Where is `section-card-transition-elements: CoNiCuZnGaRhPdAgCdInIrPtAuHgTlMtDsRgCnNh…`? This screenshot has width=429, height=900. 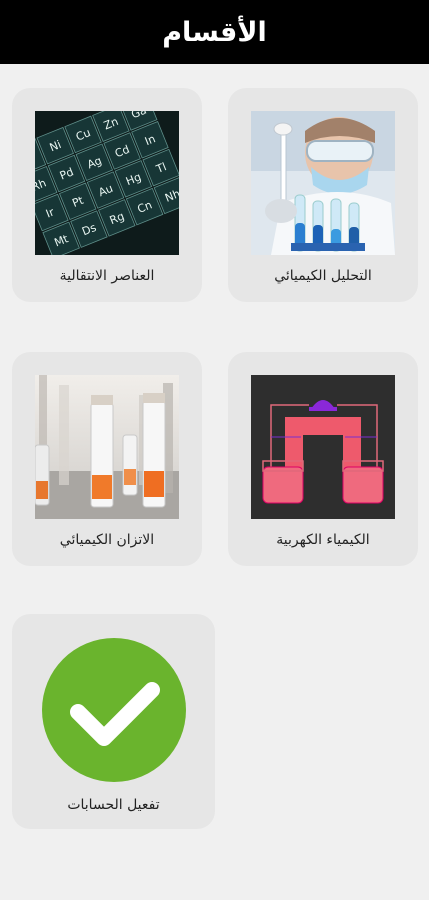
section-card-transition-elements: CoNiCuZnGaRhPdAgCdInIrPtAuHgTlMtDsRgCnNh… is located at coordinates (107, 195).